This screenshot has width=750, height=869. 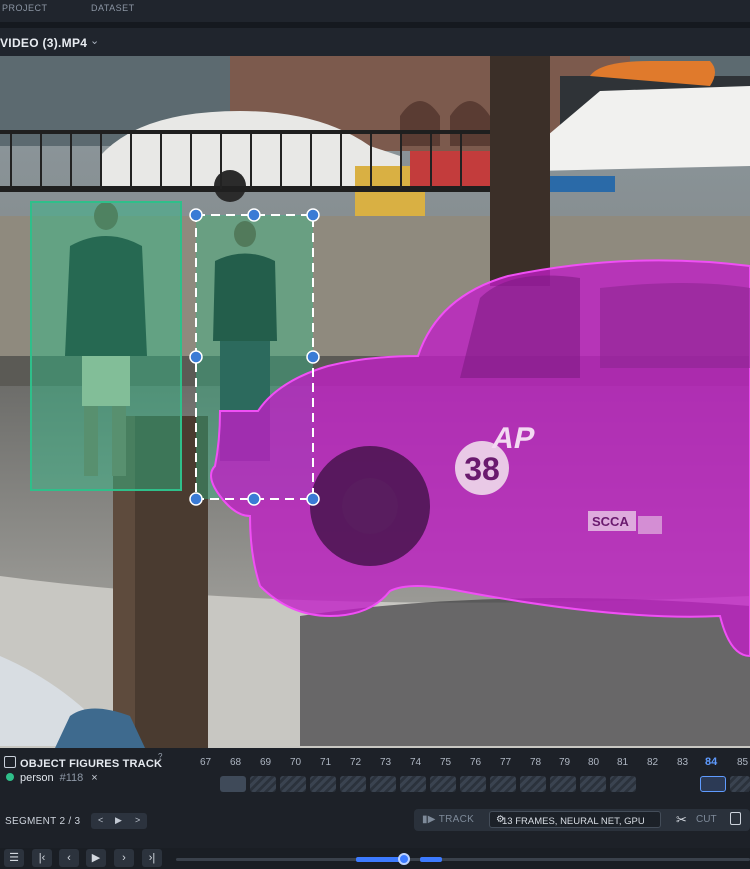 I want to click on track-header: OBJECT FIGURES TRACK, so click(x=83, y=763).